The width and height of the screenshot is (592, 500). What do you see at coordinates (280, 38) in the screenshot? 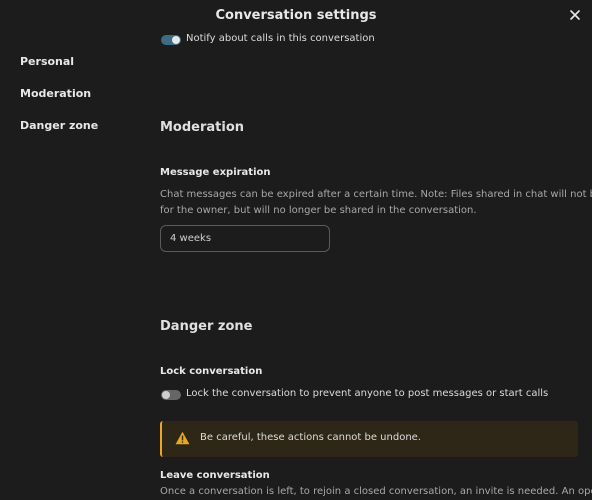
I see `notify-calls-label: Notify about calls in this conversation` at bounding box center [280, 38].